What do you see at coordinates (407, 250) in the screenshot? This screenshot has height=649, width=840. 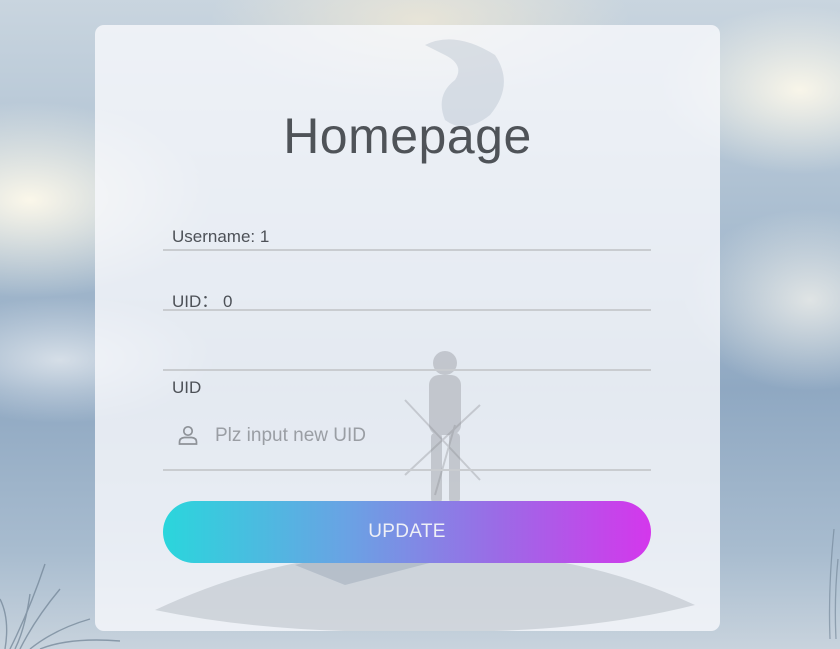 I see `username-underline` at bounding box center [407, 250].